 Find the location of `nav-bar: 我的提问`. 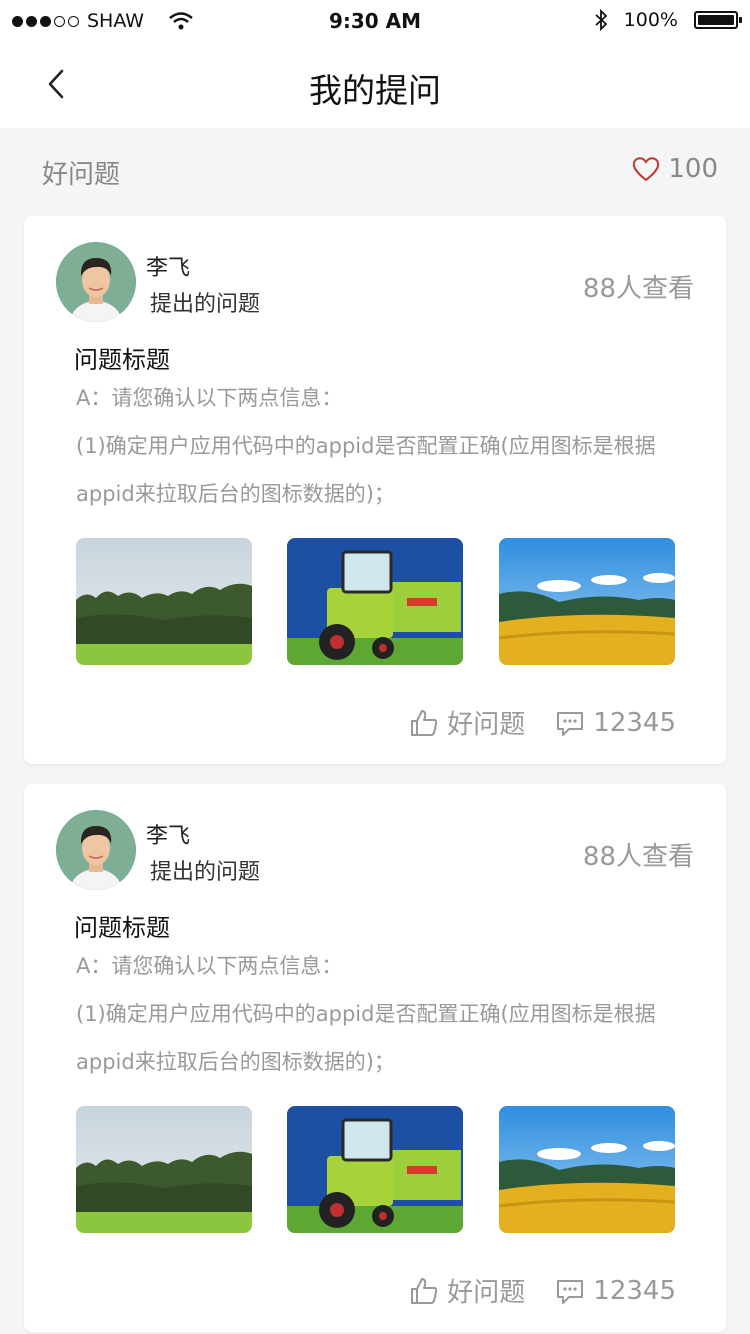

nav-bar: 我的提问 is located at coordinates (375, 86).